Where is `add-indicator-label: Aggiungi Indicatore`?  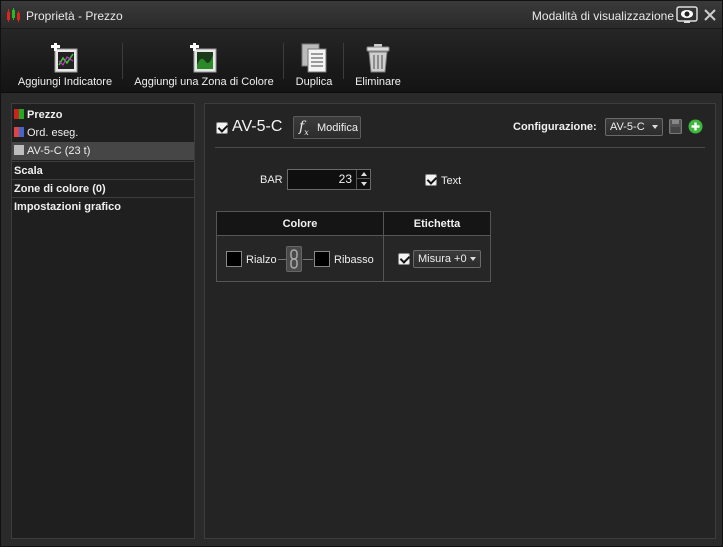
add-indicator-label: Aggiungi Indicatore is located at coordinates (65, 82).